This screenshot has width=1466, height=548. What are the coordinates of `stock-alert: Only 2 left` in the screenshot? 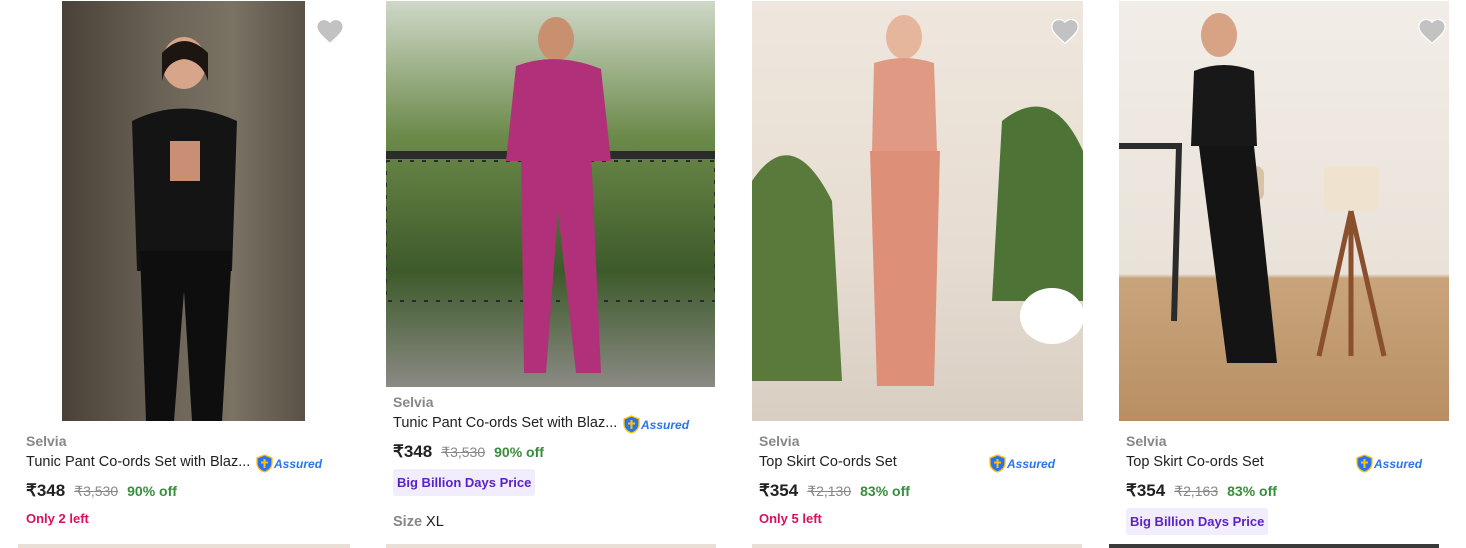 It's located at (57, 518).